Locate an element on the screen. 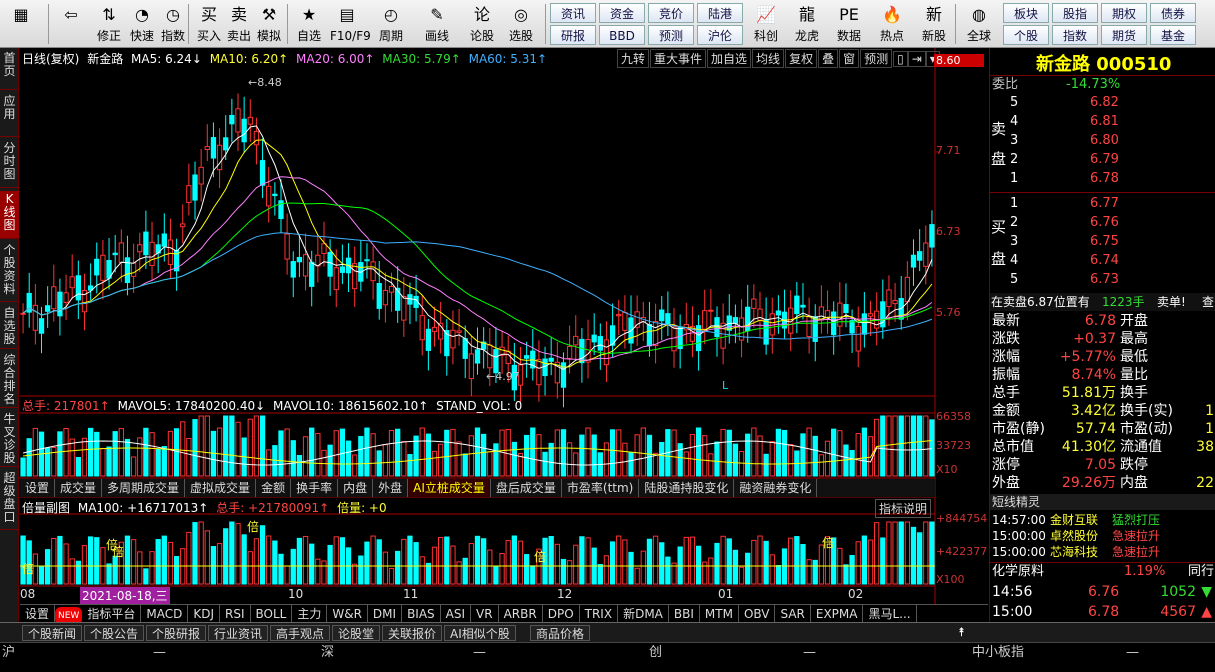  watchlist-button: ★ 自选 is located at coordinates (309, 24).